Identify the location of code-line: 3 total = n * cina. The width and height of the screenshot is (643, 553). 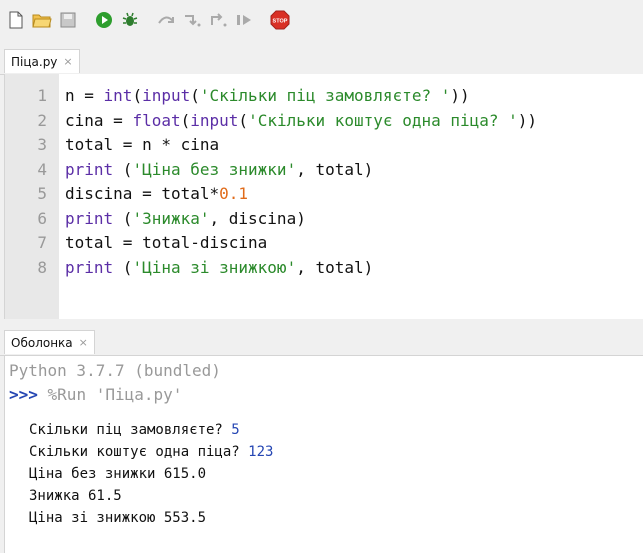
(322, 145).